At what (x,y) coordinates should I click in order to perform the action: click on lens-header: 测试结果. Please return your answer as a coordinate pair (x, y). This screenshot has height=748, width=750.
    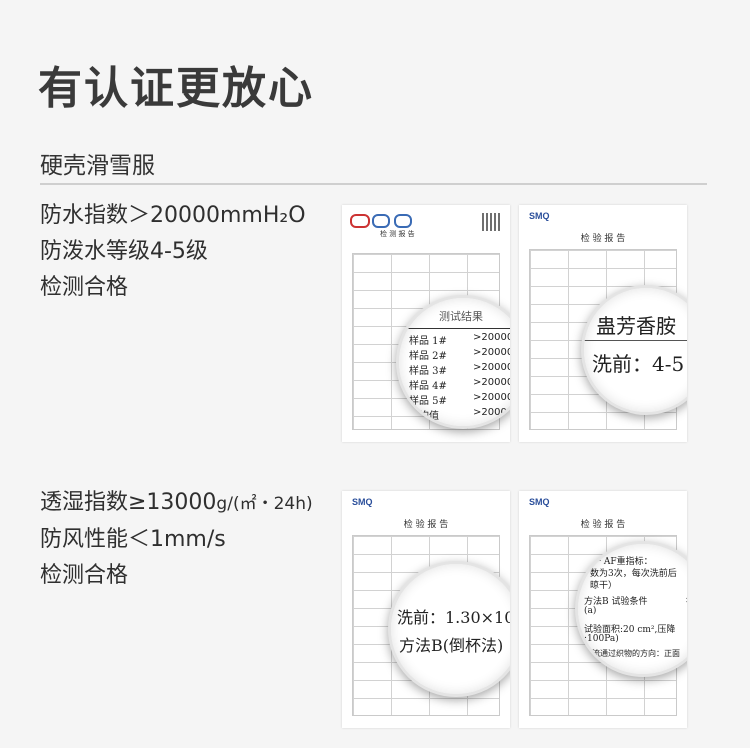
    Looking at the image, I should click on (461, 316).